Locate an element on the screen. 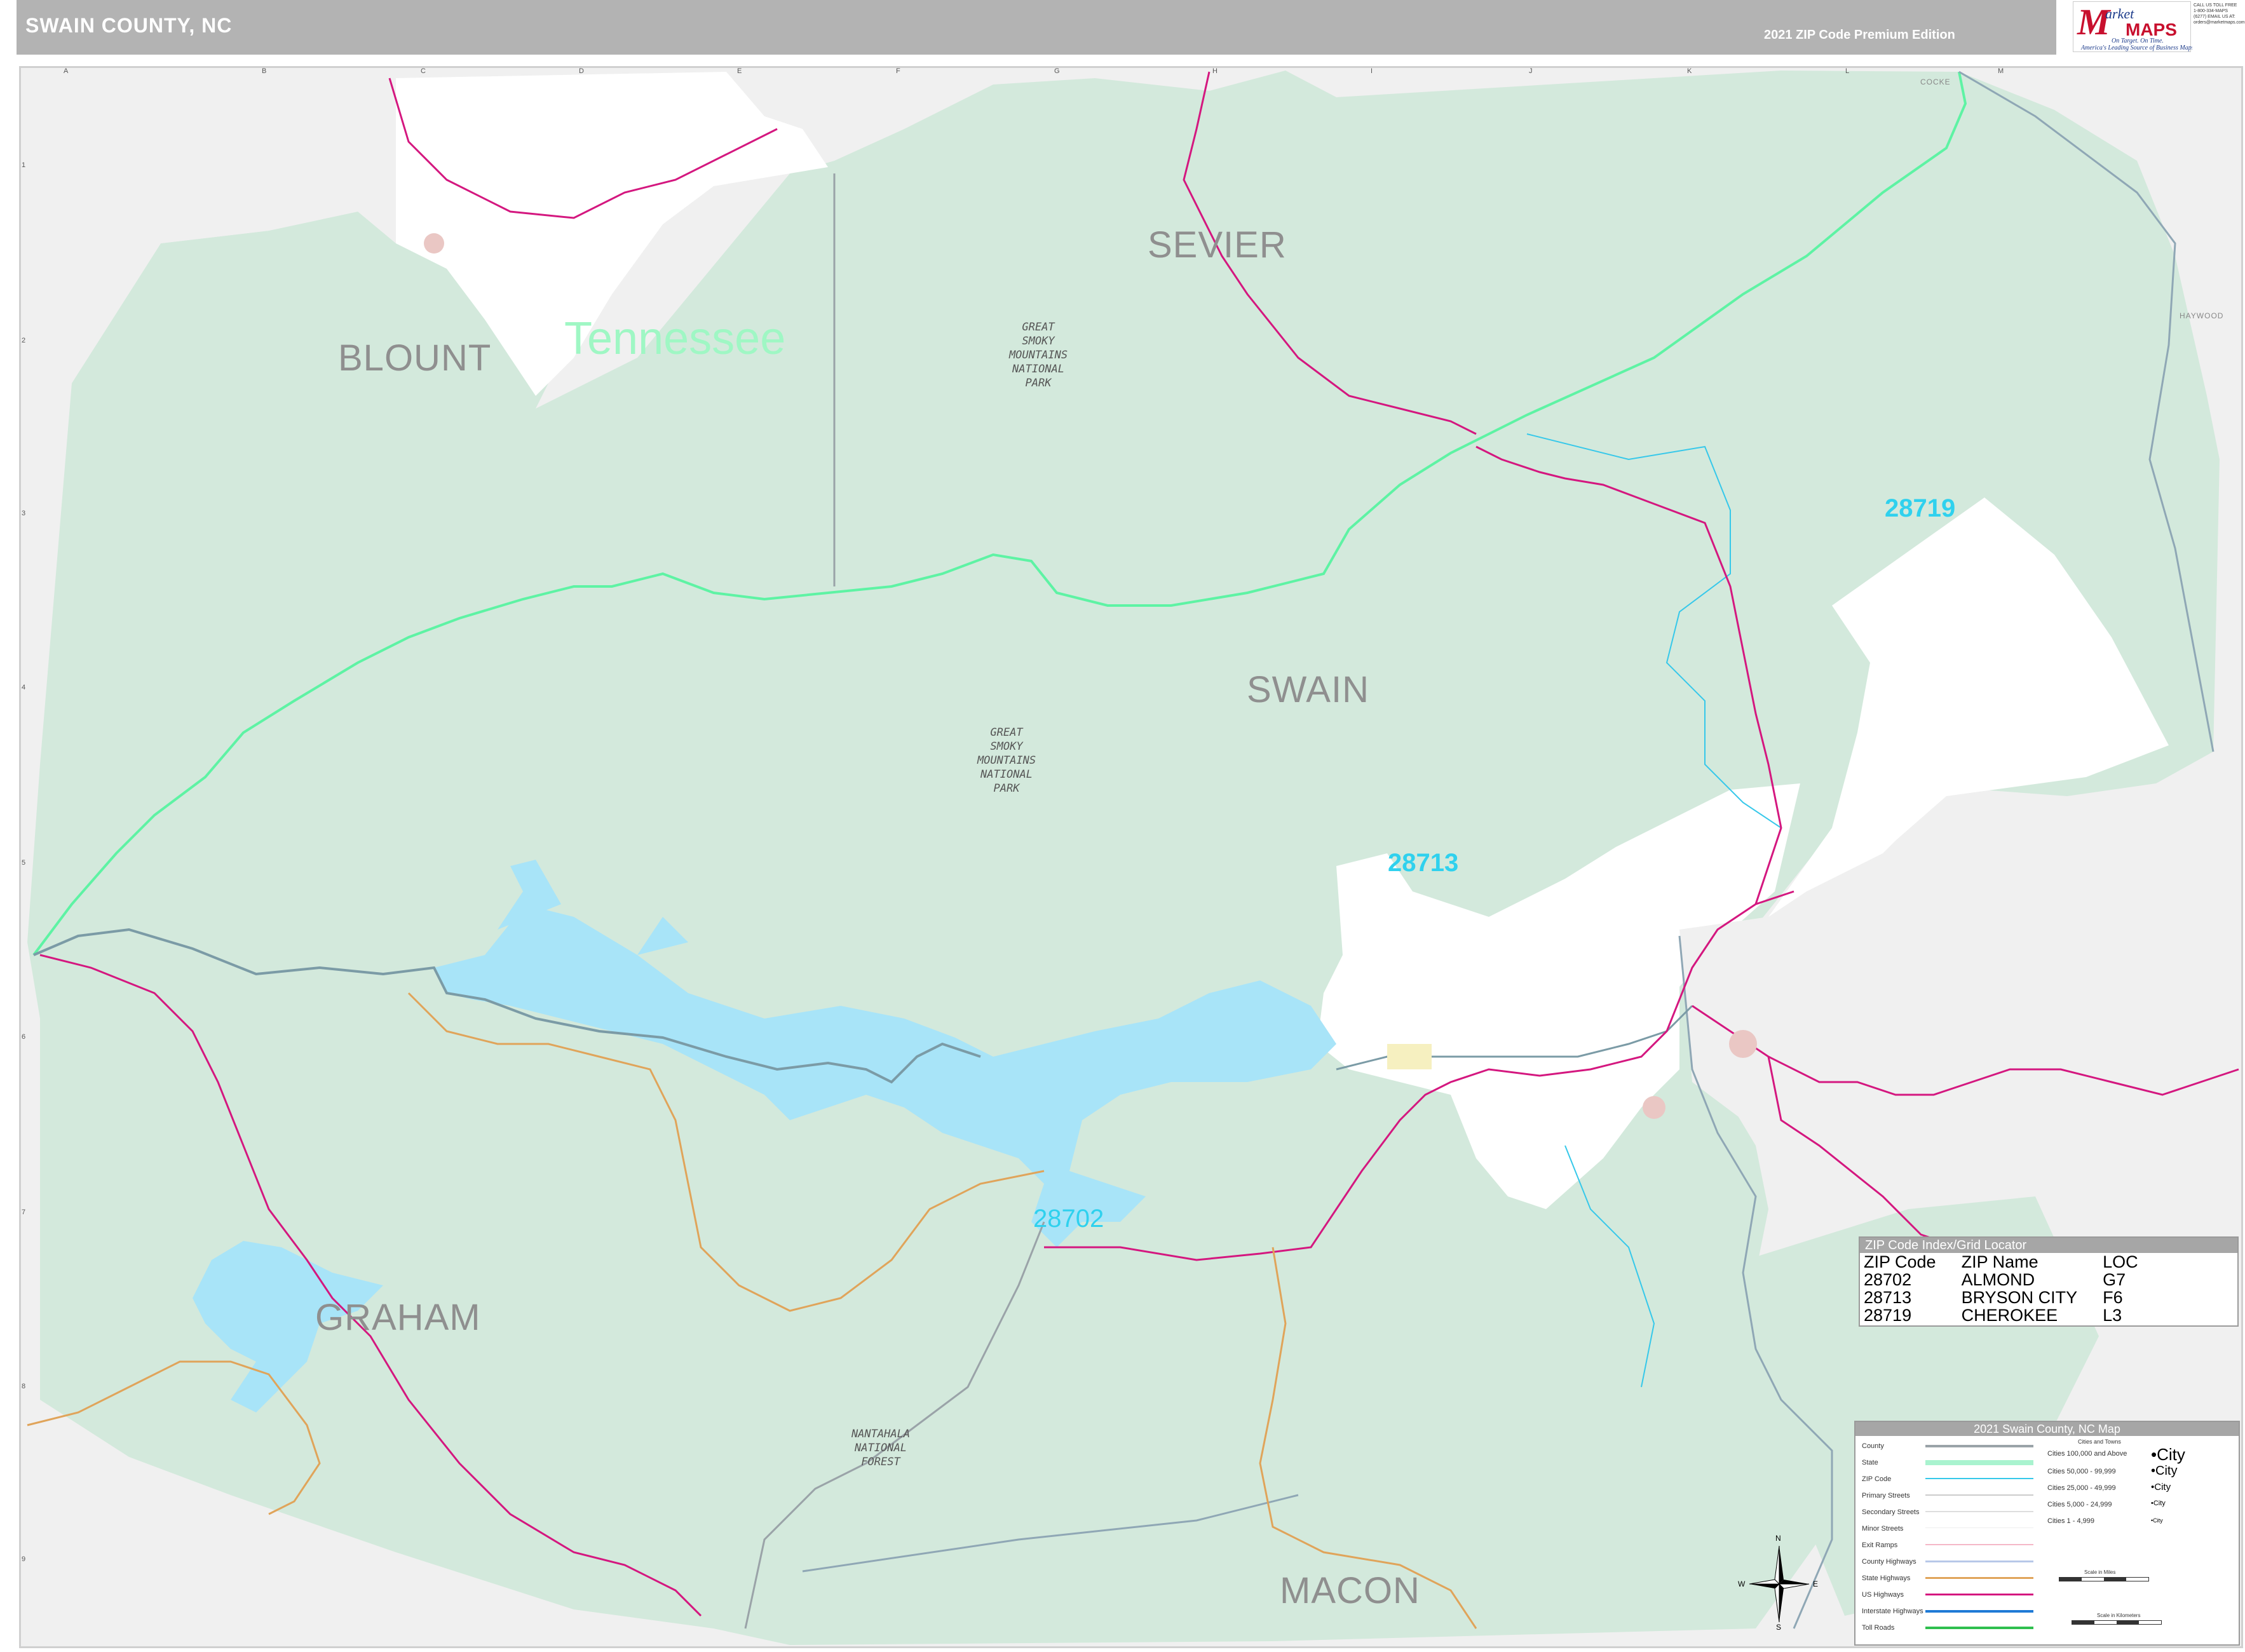  cherokee-area-dot is located at coordinates (1743, 1044).